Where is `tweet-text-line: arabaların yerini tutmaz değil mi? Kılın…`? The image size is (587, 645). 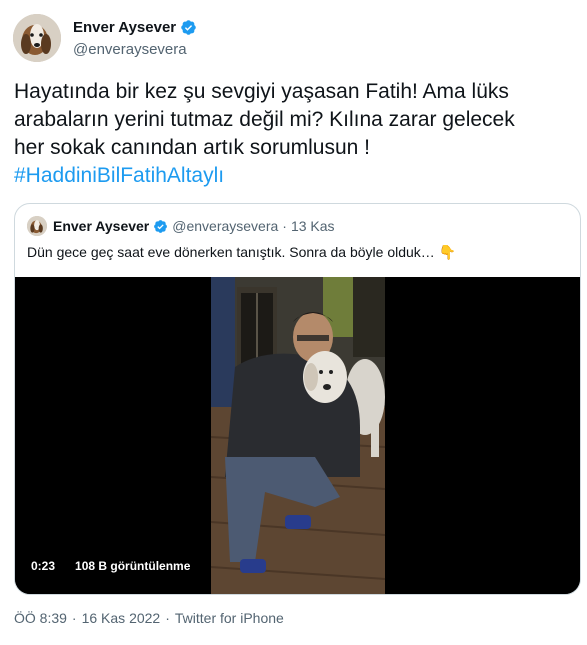 tweet-text-line: arabaların yerini tutmaz değil mi? Kılın… is located at coordinates (264, 119).